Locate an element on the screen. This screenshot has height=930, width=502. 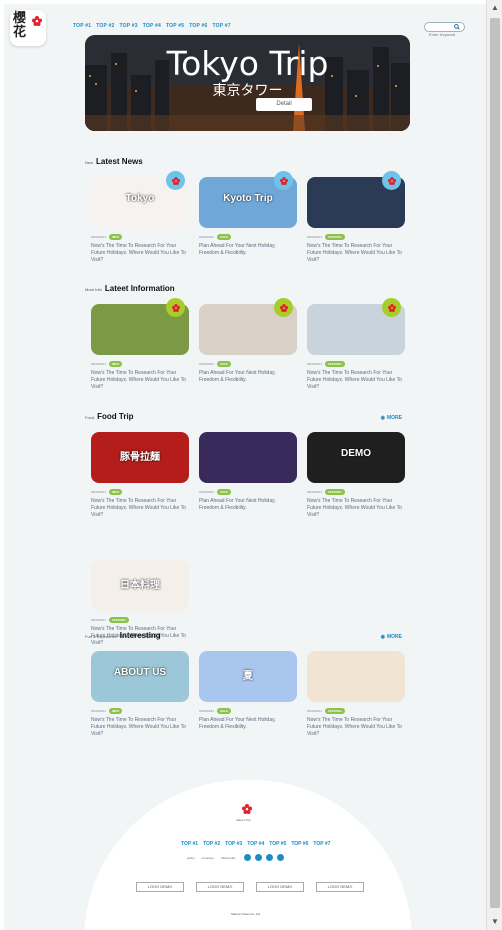
card-image: DEMO is located at coordinates (356, 457).